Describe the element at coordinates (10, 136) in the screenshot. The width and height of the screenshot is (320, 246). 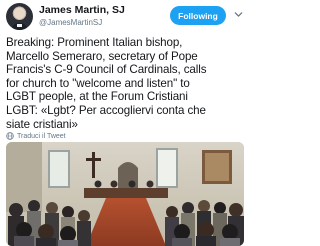
I see `globe-icon` at that location.